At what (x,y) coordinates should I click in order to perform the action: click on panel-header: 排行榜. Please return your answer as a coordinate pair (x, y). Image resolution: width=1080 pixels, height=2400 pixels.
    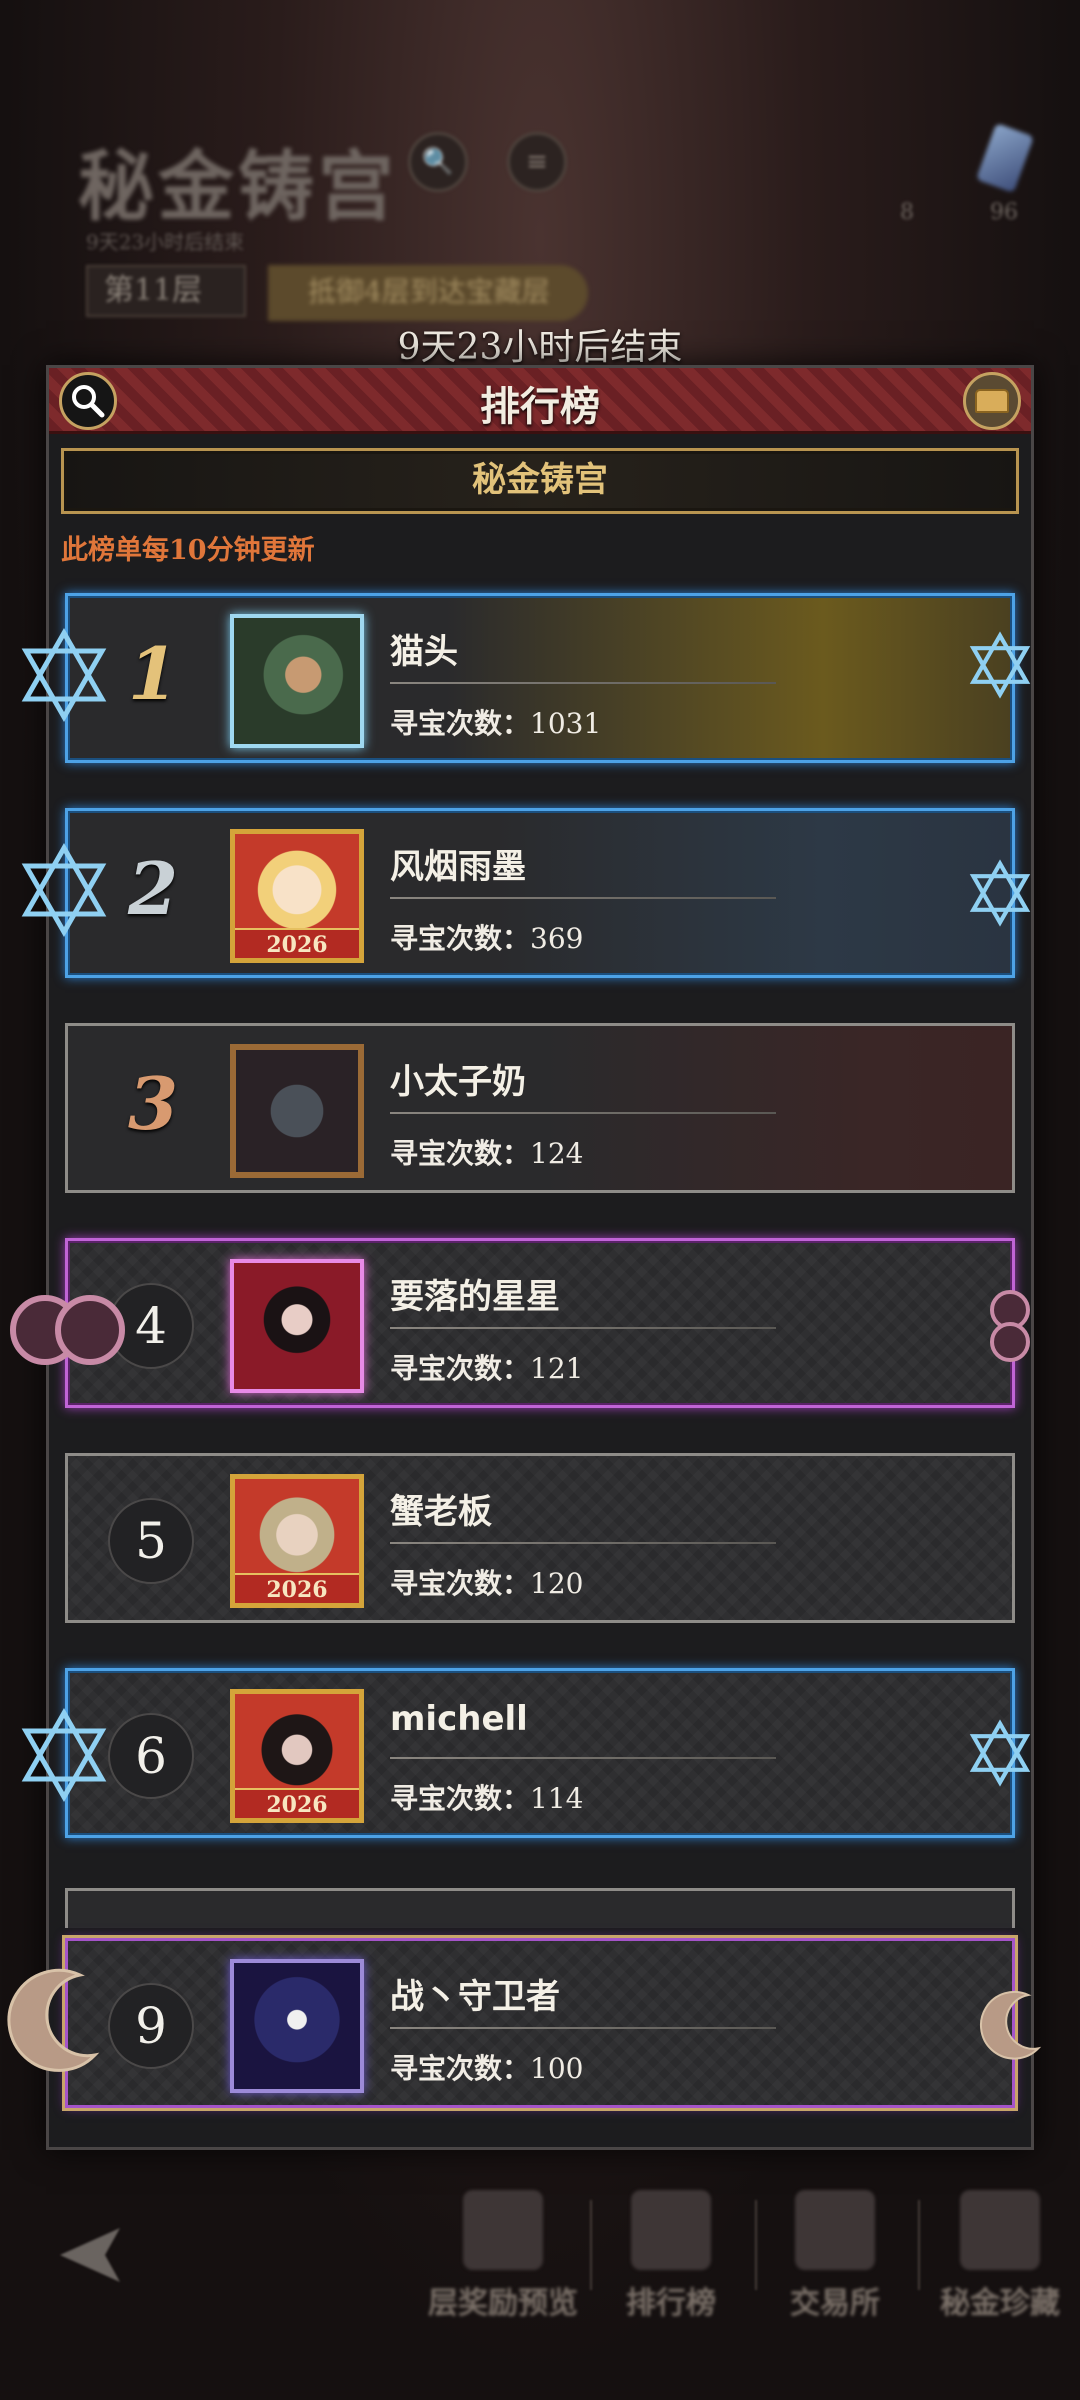
    Looking at the image, I should click on (540, 401).